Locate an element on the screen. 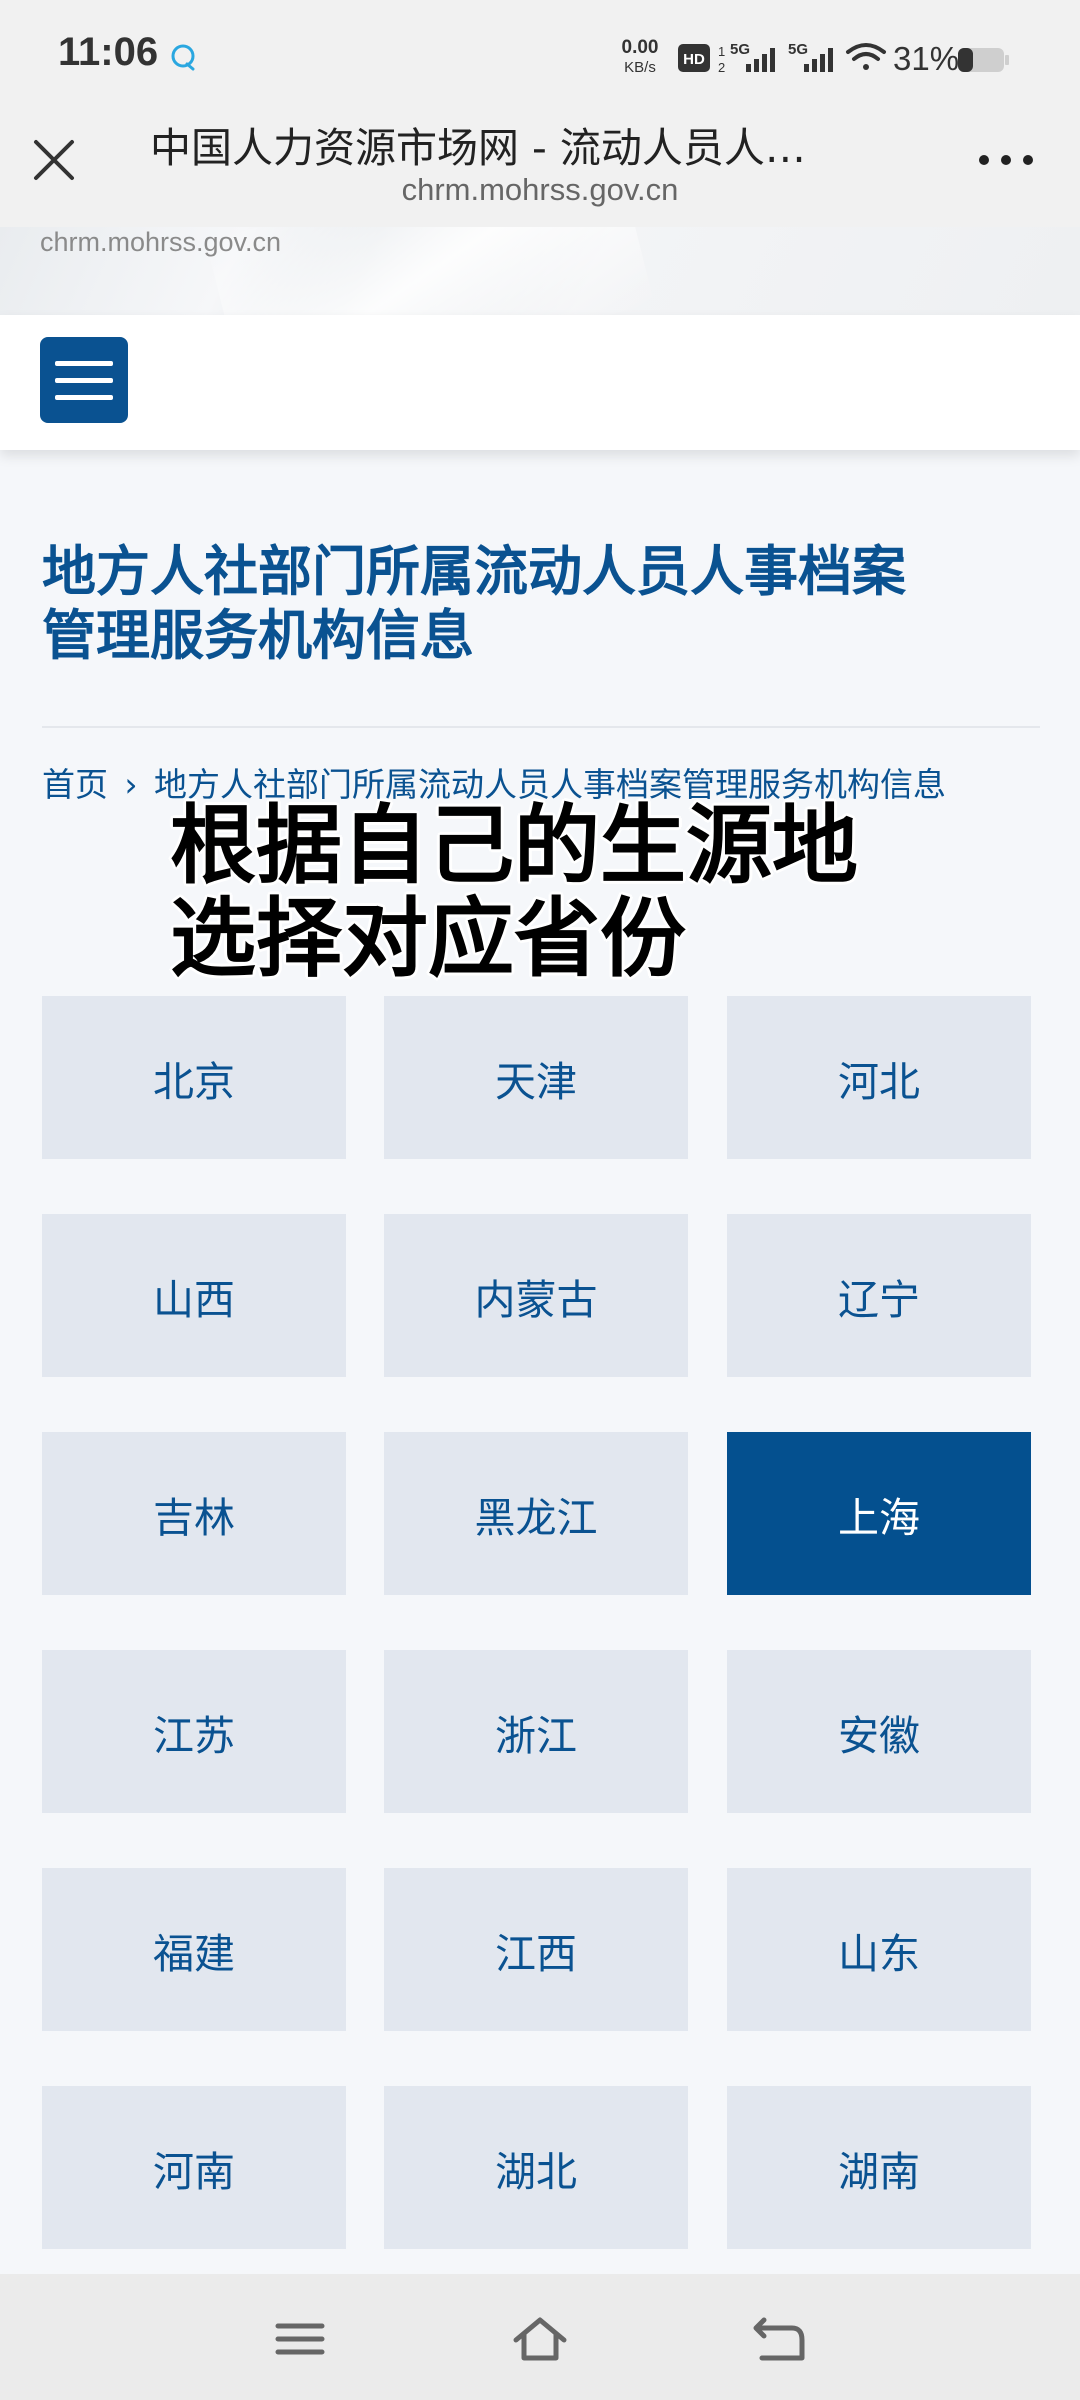 This screenshot has height=2400, width=1080. app-notification-icon is located at coordinates (183, 57).